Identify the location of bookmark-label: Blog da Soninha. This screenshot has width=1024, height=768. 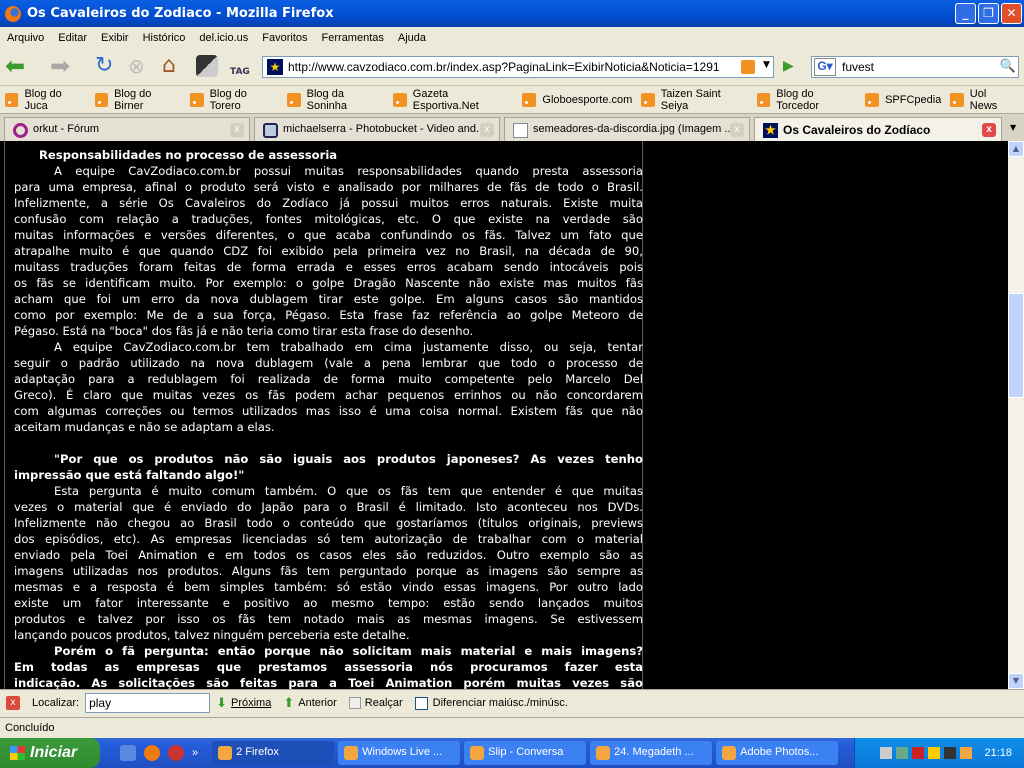
(327, 100).